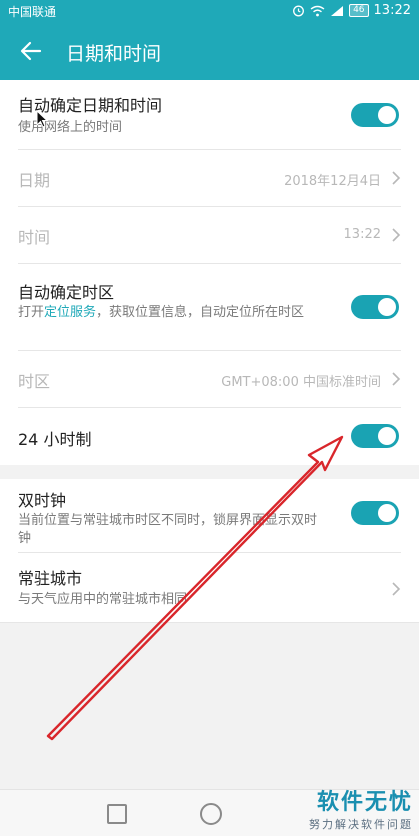  What do you see at coordinates (392, 10) in the screenshot?
I see `status-time: 13:22` at bounding box center [392, 10].